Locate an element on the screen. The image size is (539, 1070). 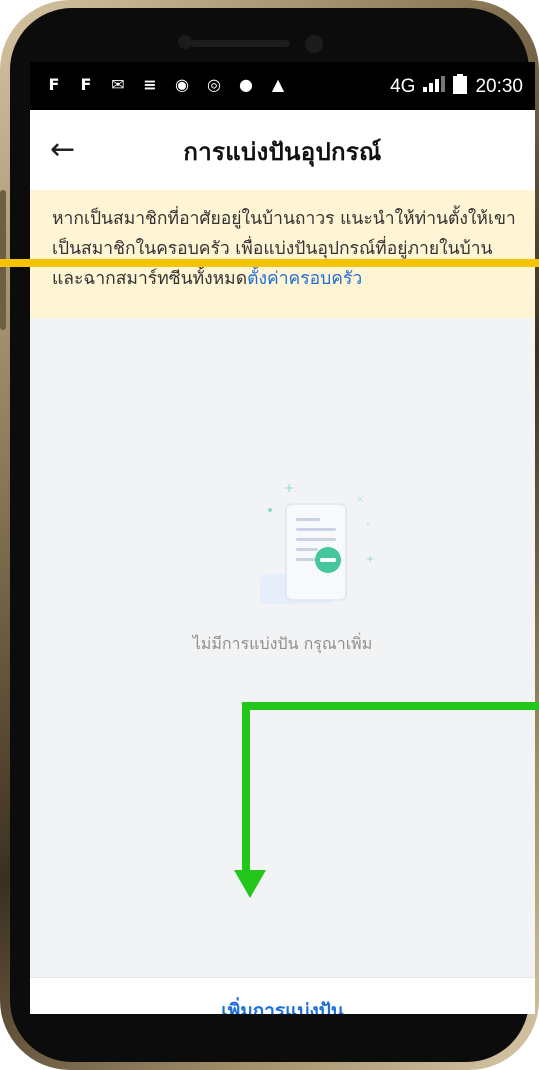
add-share-button: เพิ่มการแบ่งปัน is located at coordinates (282, 1005).